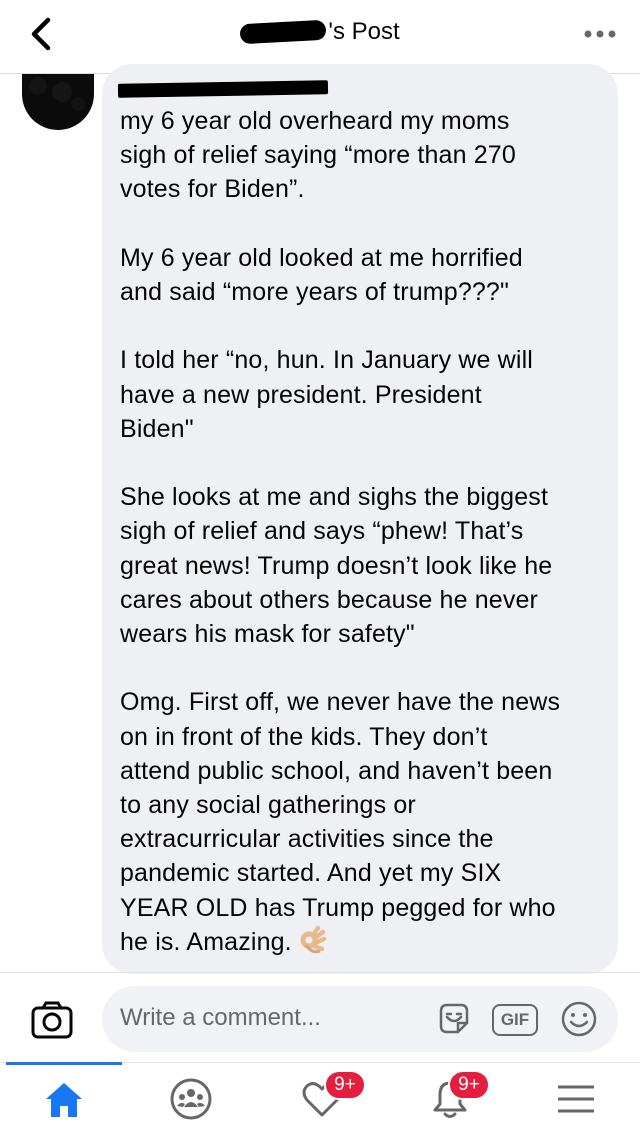  I want to click on page-title: 's Post, so click(320, 32).